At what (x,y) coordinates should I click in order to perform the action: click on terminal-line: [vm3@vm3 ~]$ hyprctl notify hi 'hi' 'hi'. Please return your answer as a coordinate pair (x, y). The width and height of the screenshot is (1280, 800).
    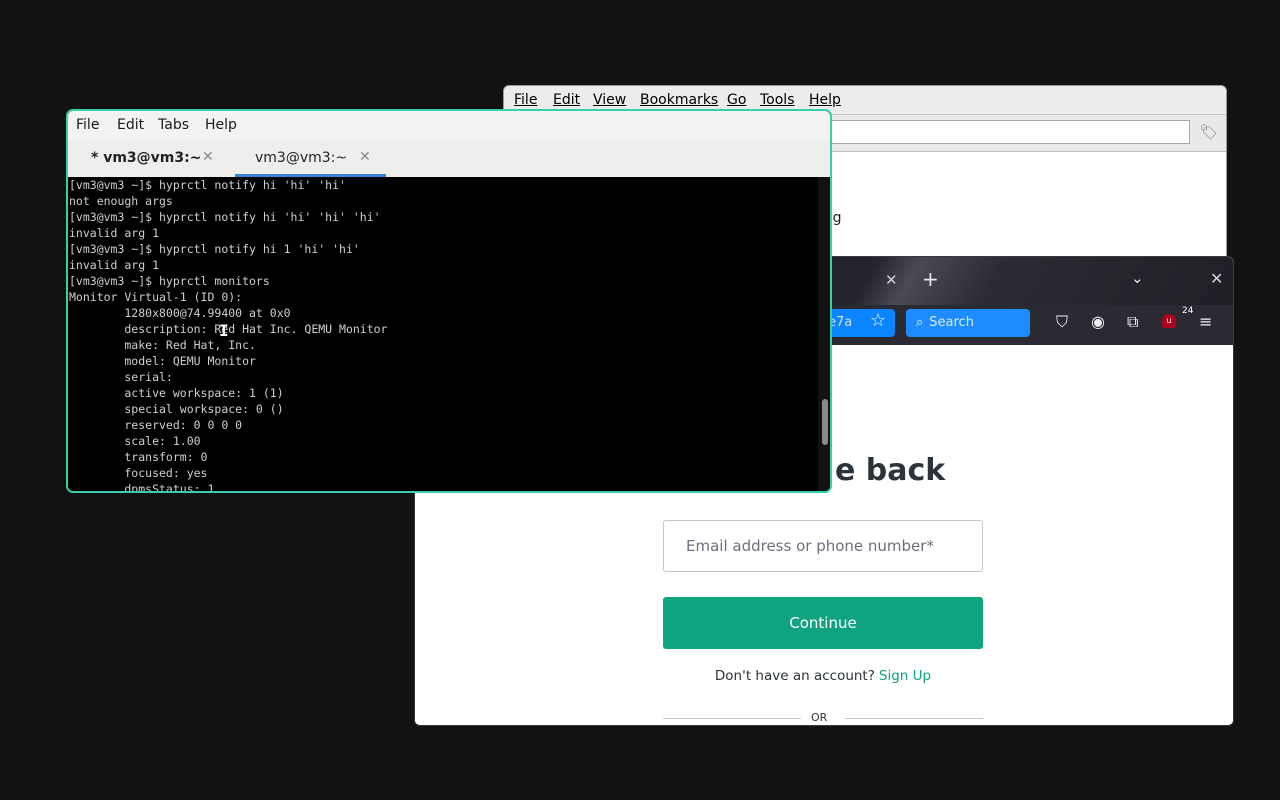
    Looking at the image, I should click on (207, 185).